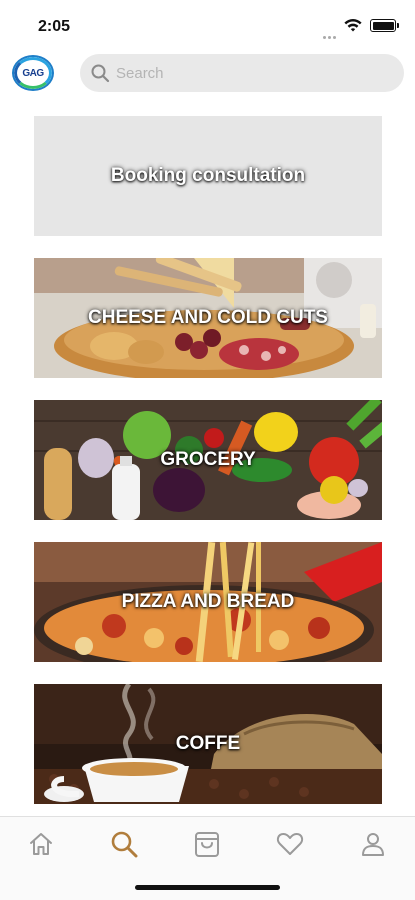 The image size is (415, 900). I want to click on home-indicator, so click(207, 887).